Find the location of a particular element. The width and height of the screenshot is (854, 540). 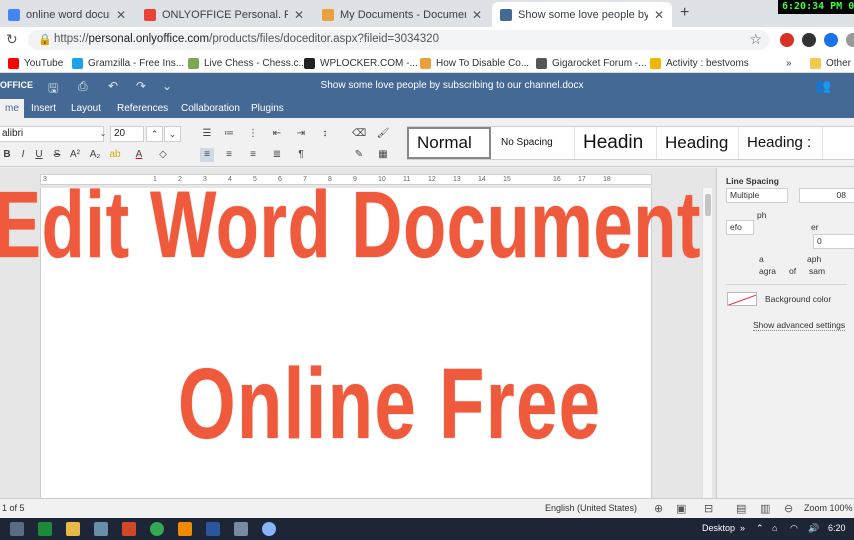

taskbar-file-explorer-icon is located at coordinates (73, 529).